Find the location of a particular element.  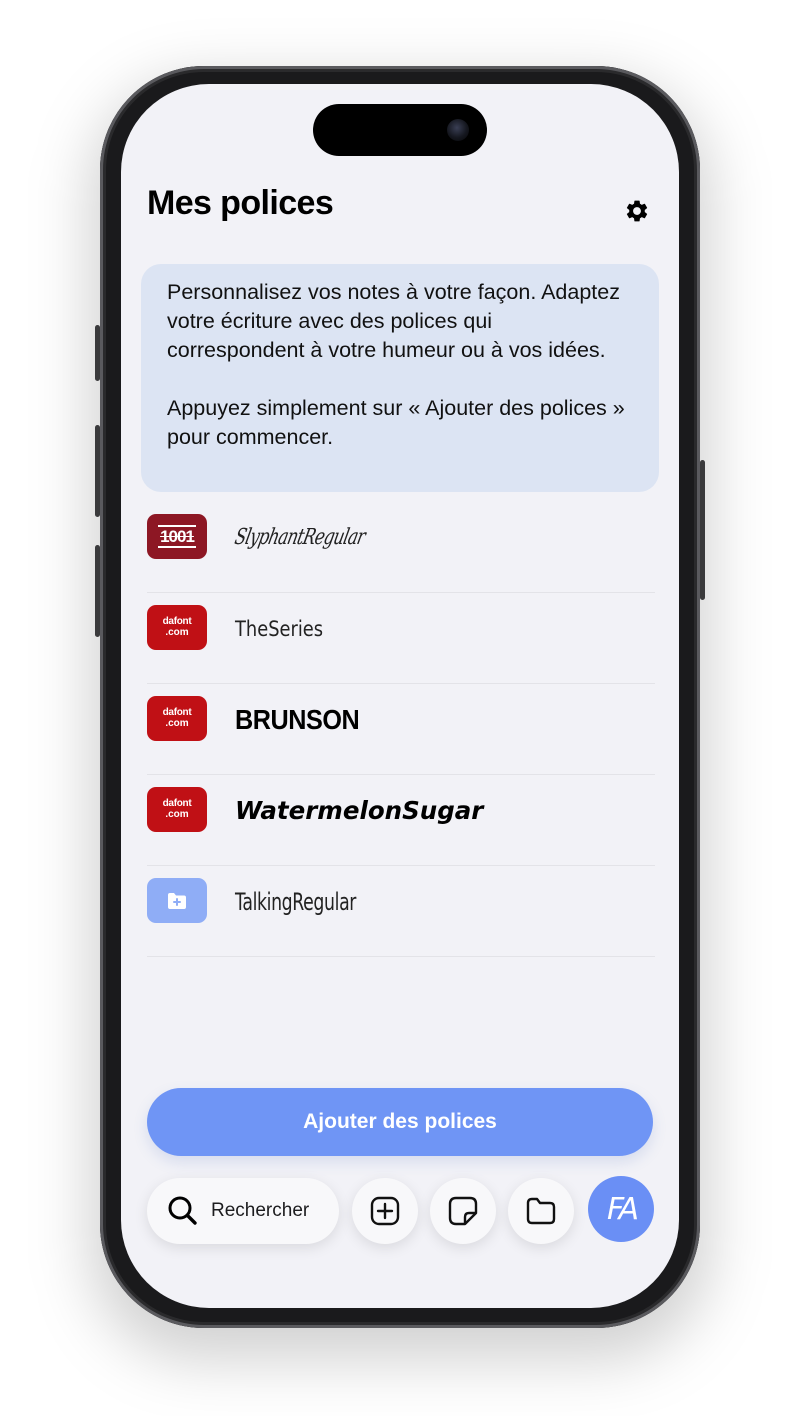

fonts-tab-button: FA is located at coordinates (621, 1209).